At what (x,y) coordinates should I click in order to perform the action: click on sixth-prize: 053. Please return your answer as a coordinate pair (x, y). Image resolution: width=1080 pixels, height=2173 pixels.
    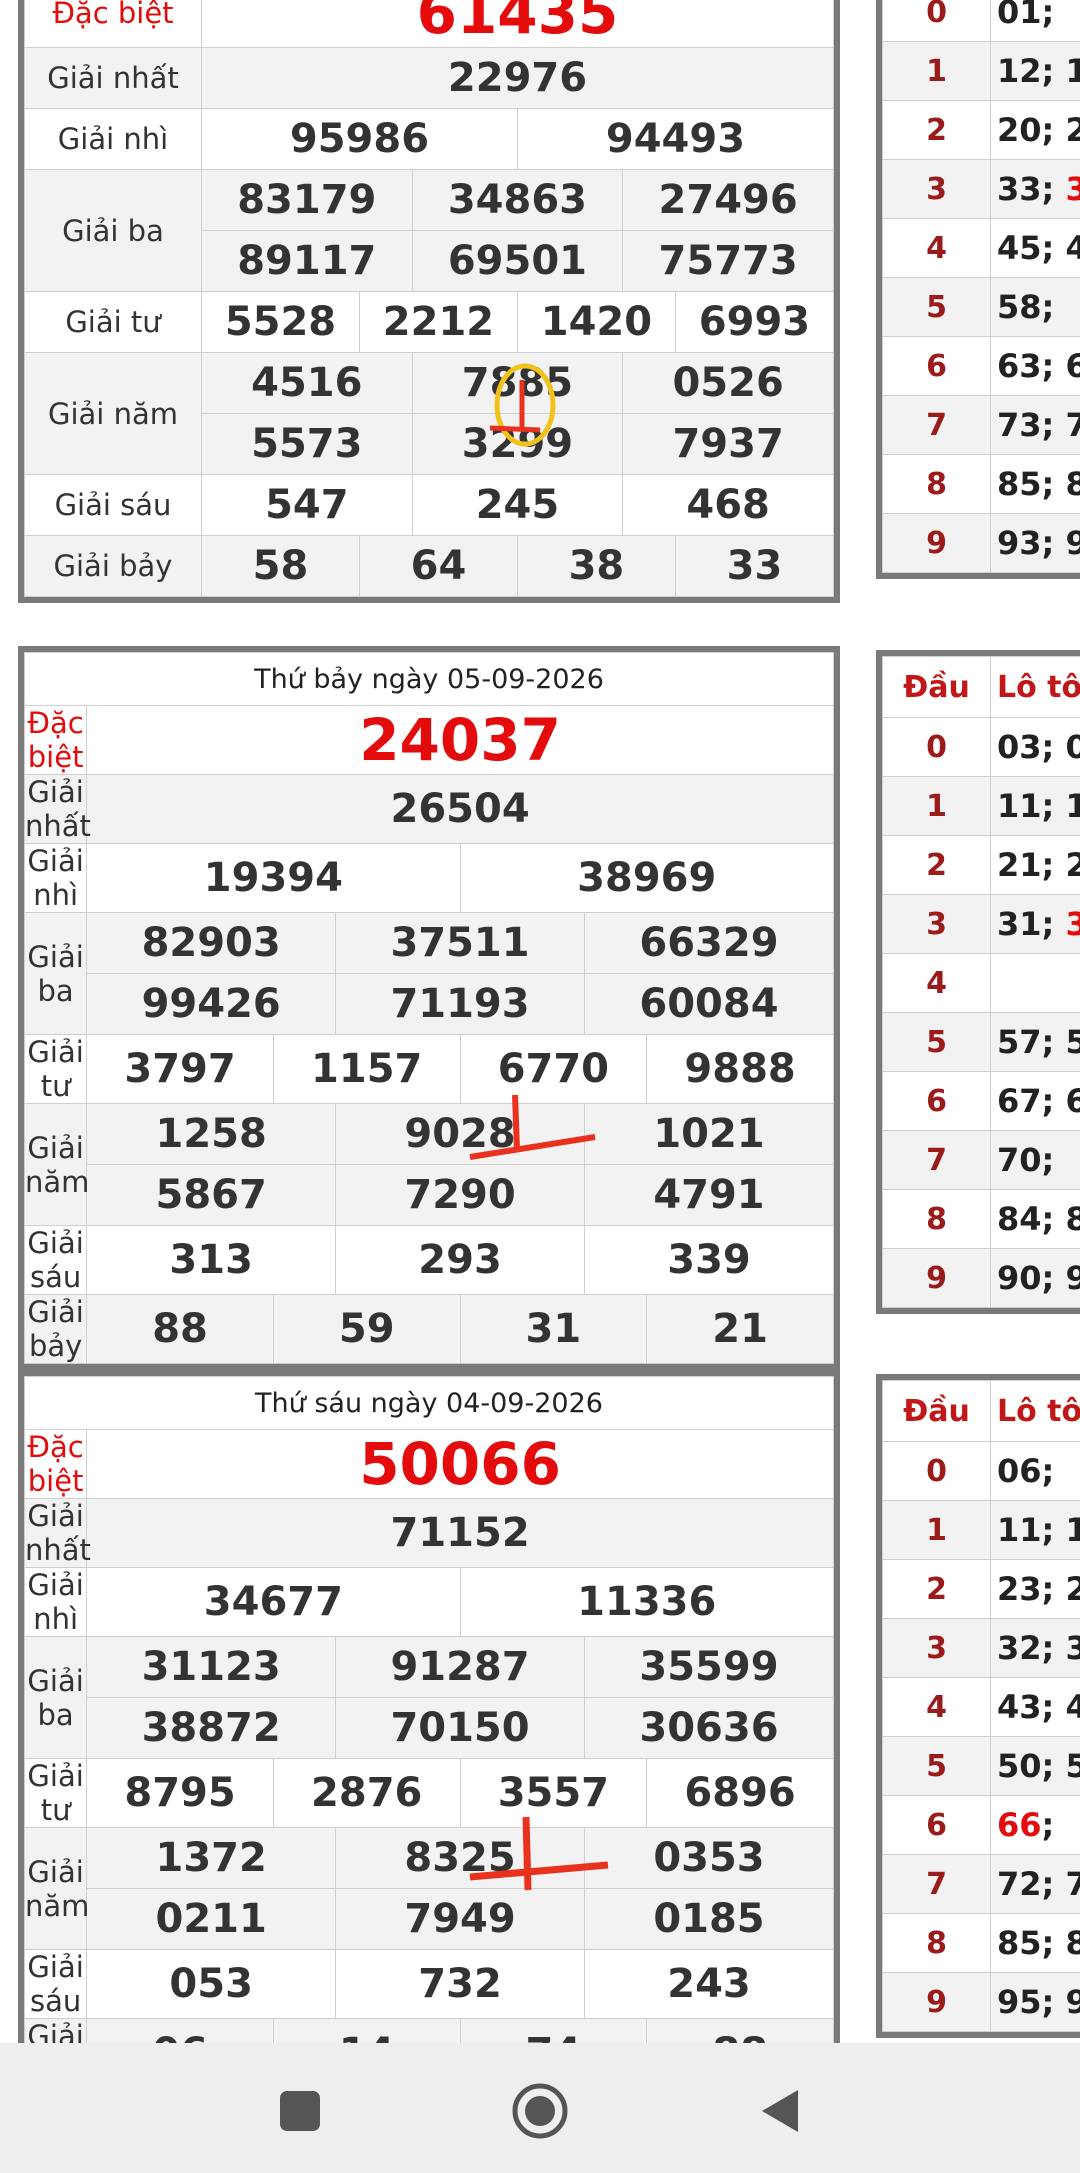
    Looking at the image, I should click on (211, 1984).